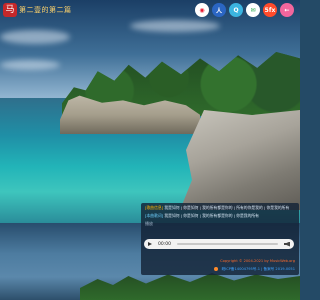  I want to click on progress-track, so click(227, 244).